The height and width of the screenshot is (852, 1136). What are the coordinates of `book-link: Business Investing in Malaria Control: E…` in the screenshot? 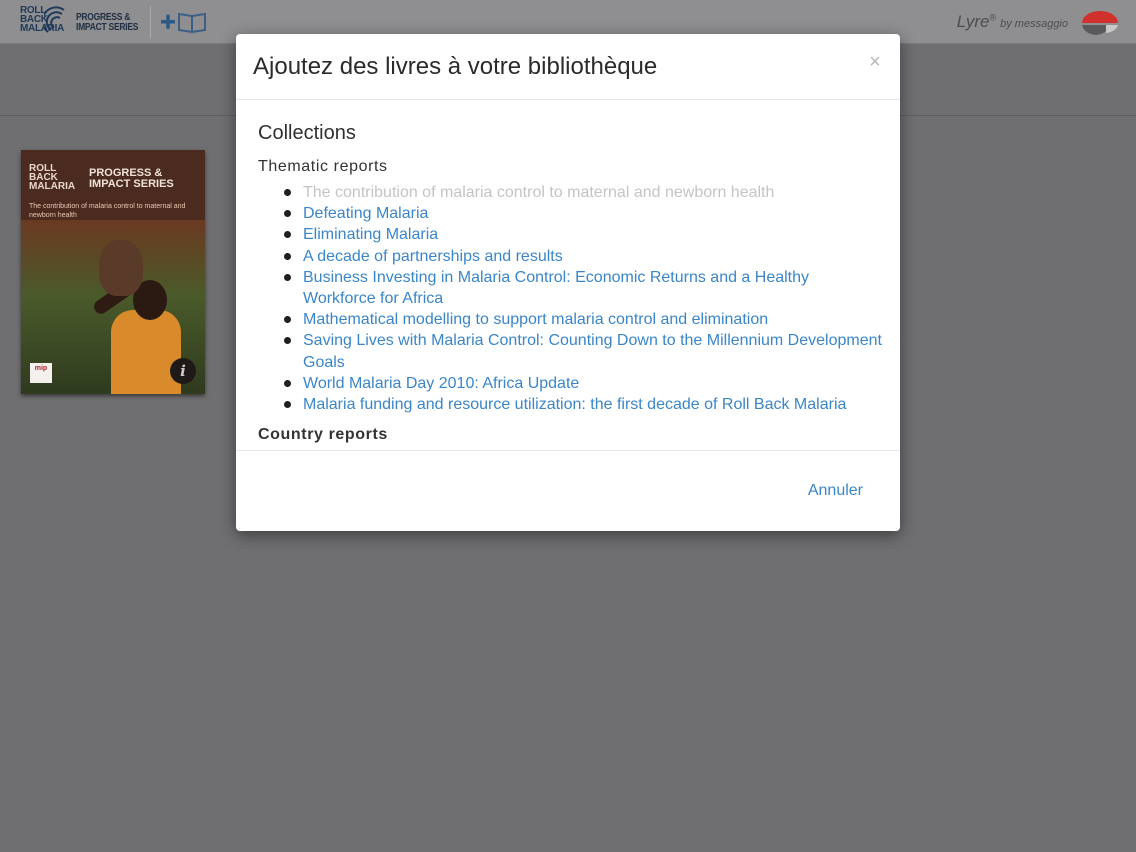 It's located at (556, 288).